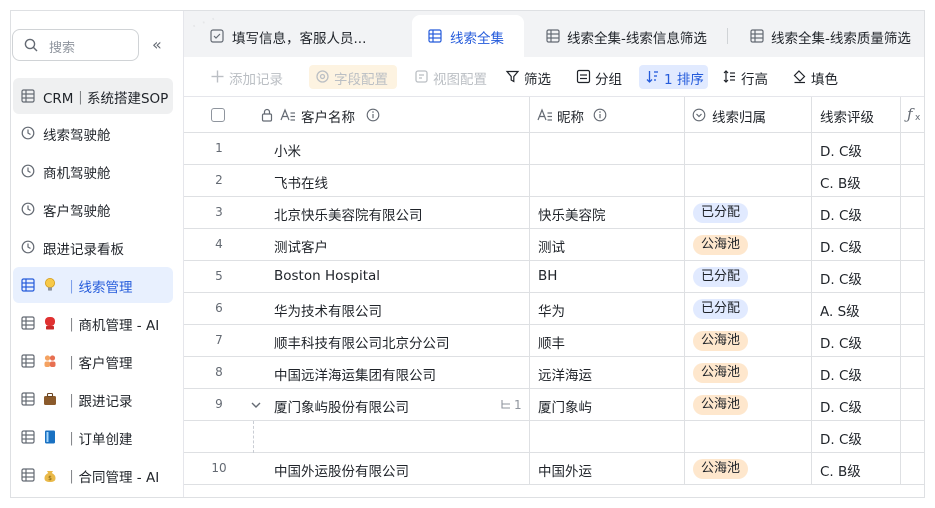 Image resolution: width=935 pixels, height=508 pixels. I want to click on nickname-cell: 快乐美容院, so click(607, 213).